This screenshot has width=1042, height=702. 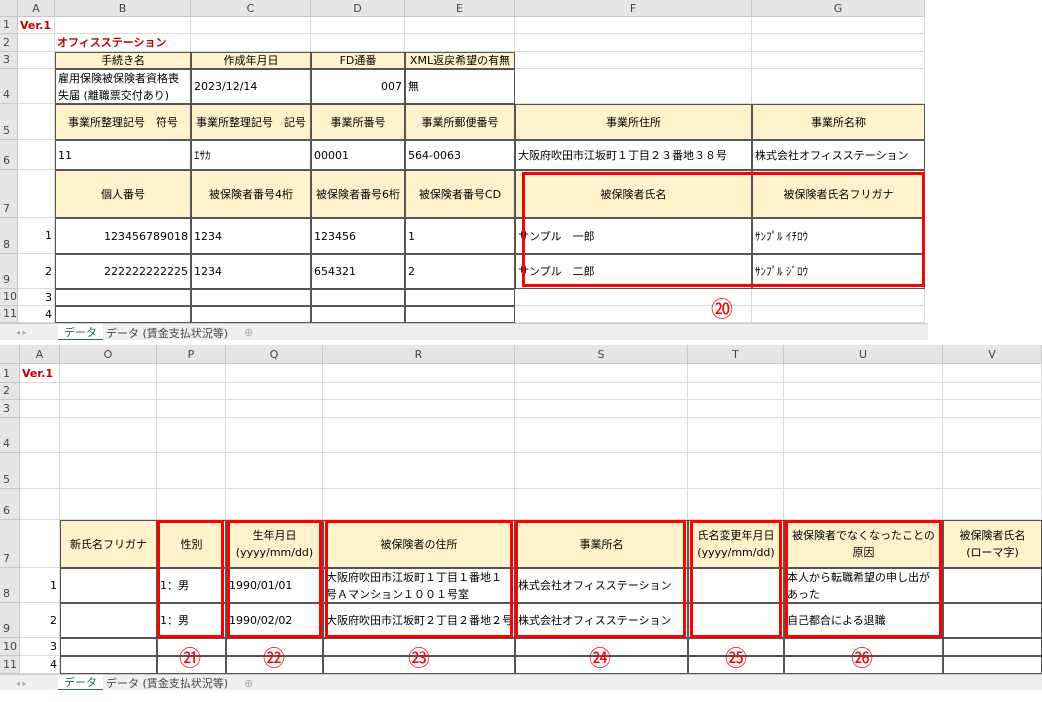 I want to click on cell-B5: 事業所整理記号 符号, so click(x=123, y=122).